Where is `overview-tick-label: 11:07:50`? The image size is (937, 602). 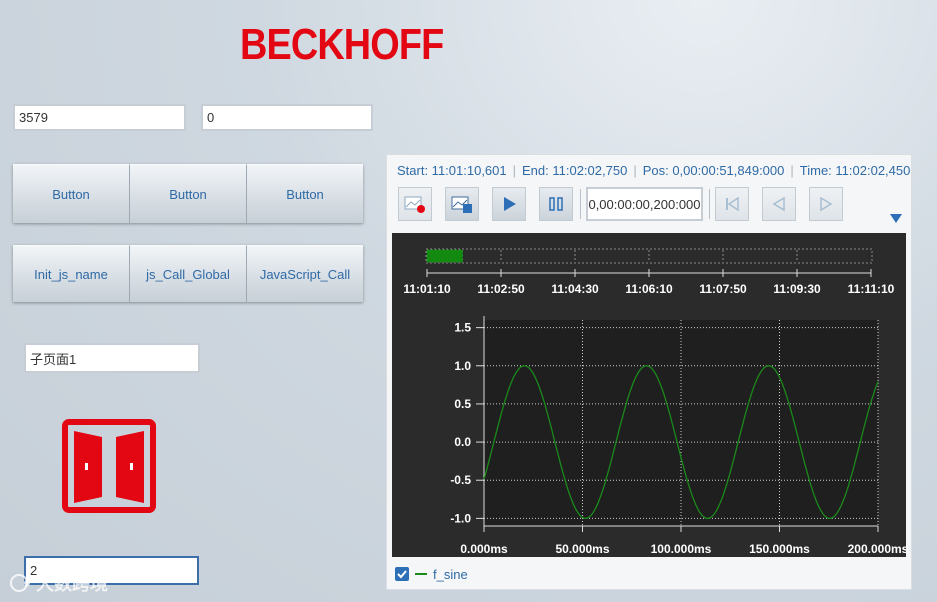
overview-tick-label: 11:07:50 is located at coordinates (723, 289).